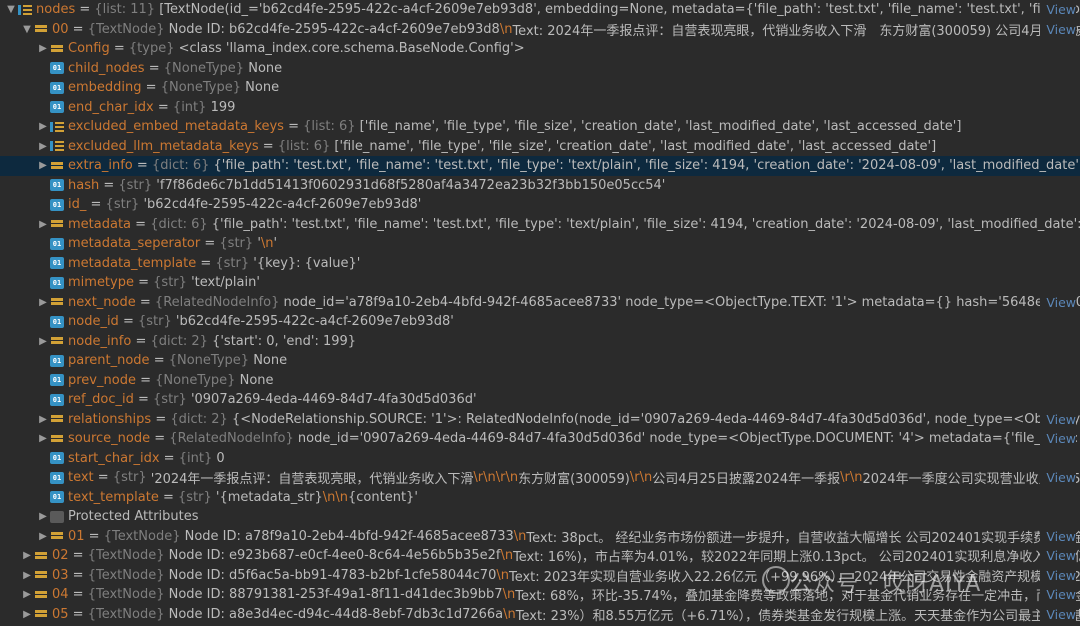 This screenshot has height=626, width=1080. What do you see at coordinates (100, 166) in the screenshot?
I see `variable-name: extra_info` at bounding box center [100, 166].